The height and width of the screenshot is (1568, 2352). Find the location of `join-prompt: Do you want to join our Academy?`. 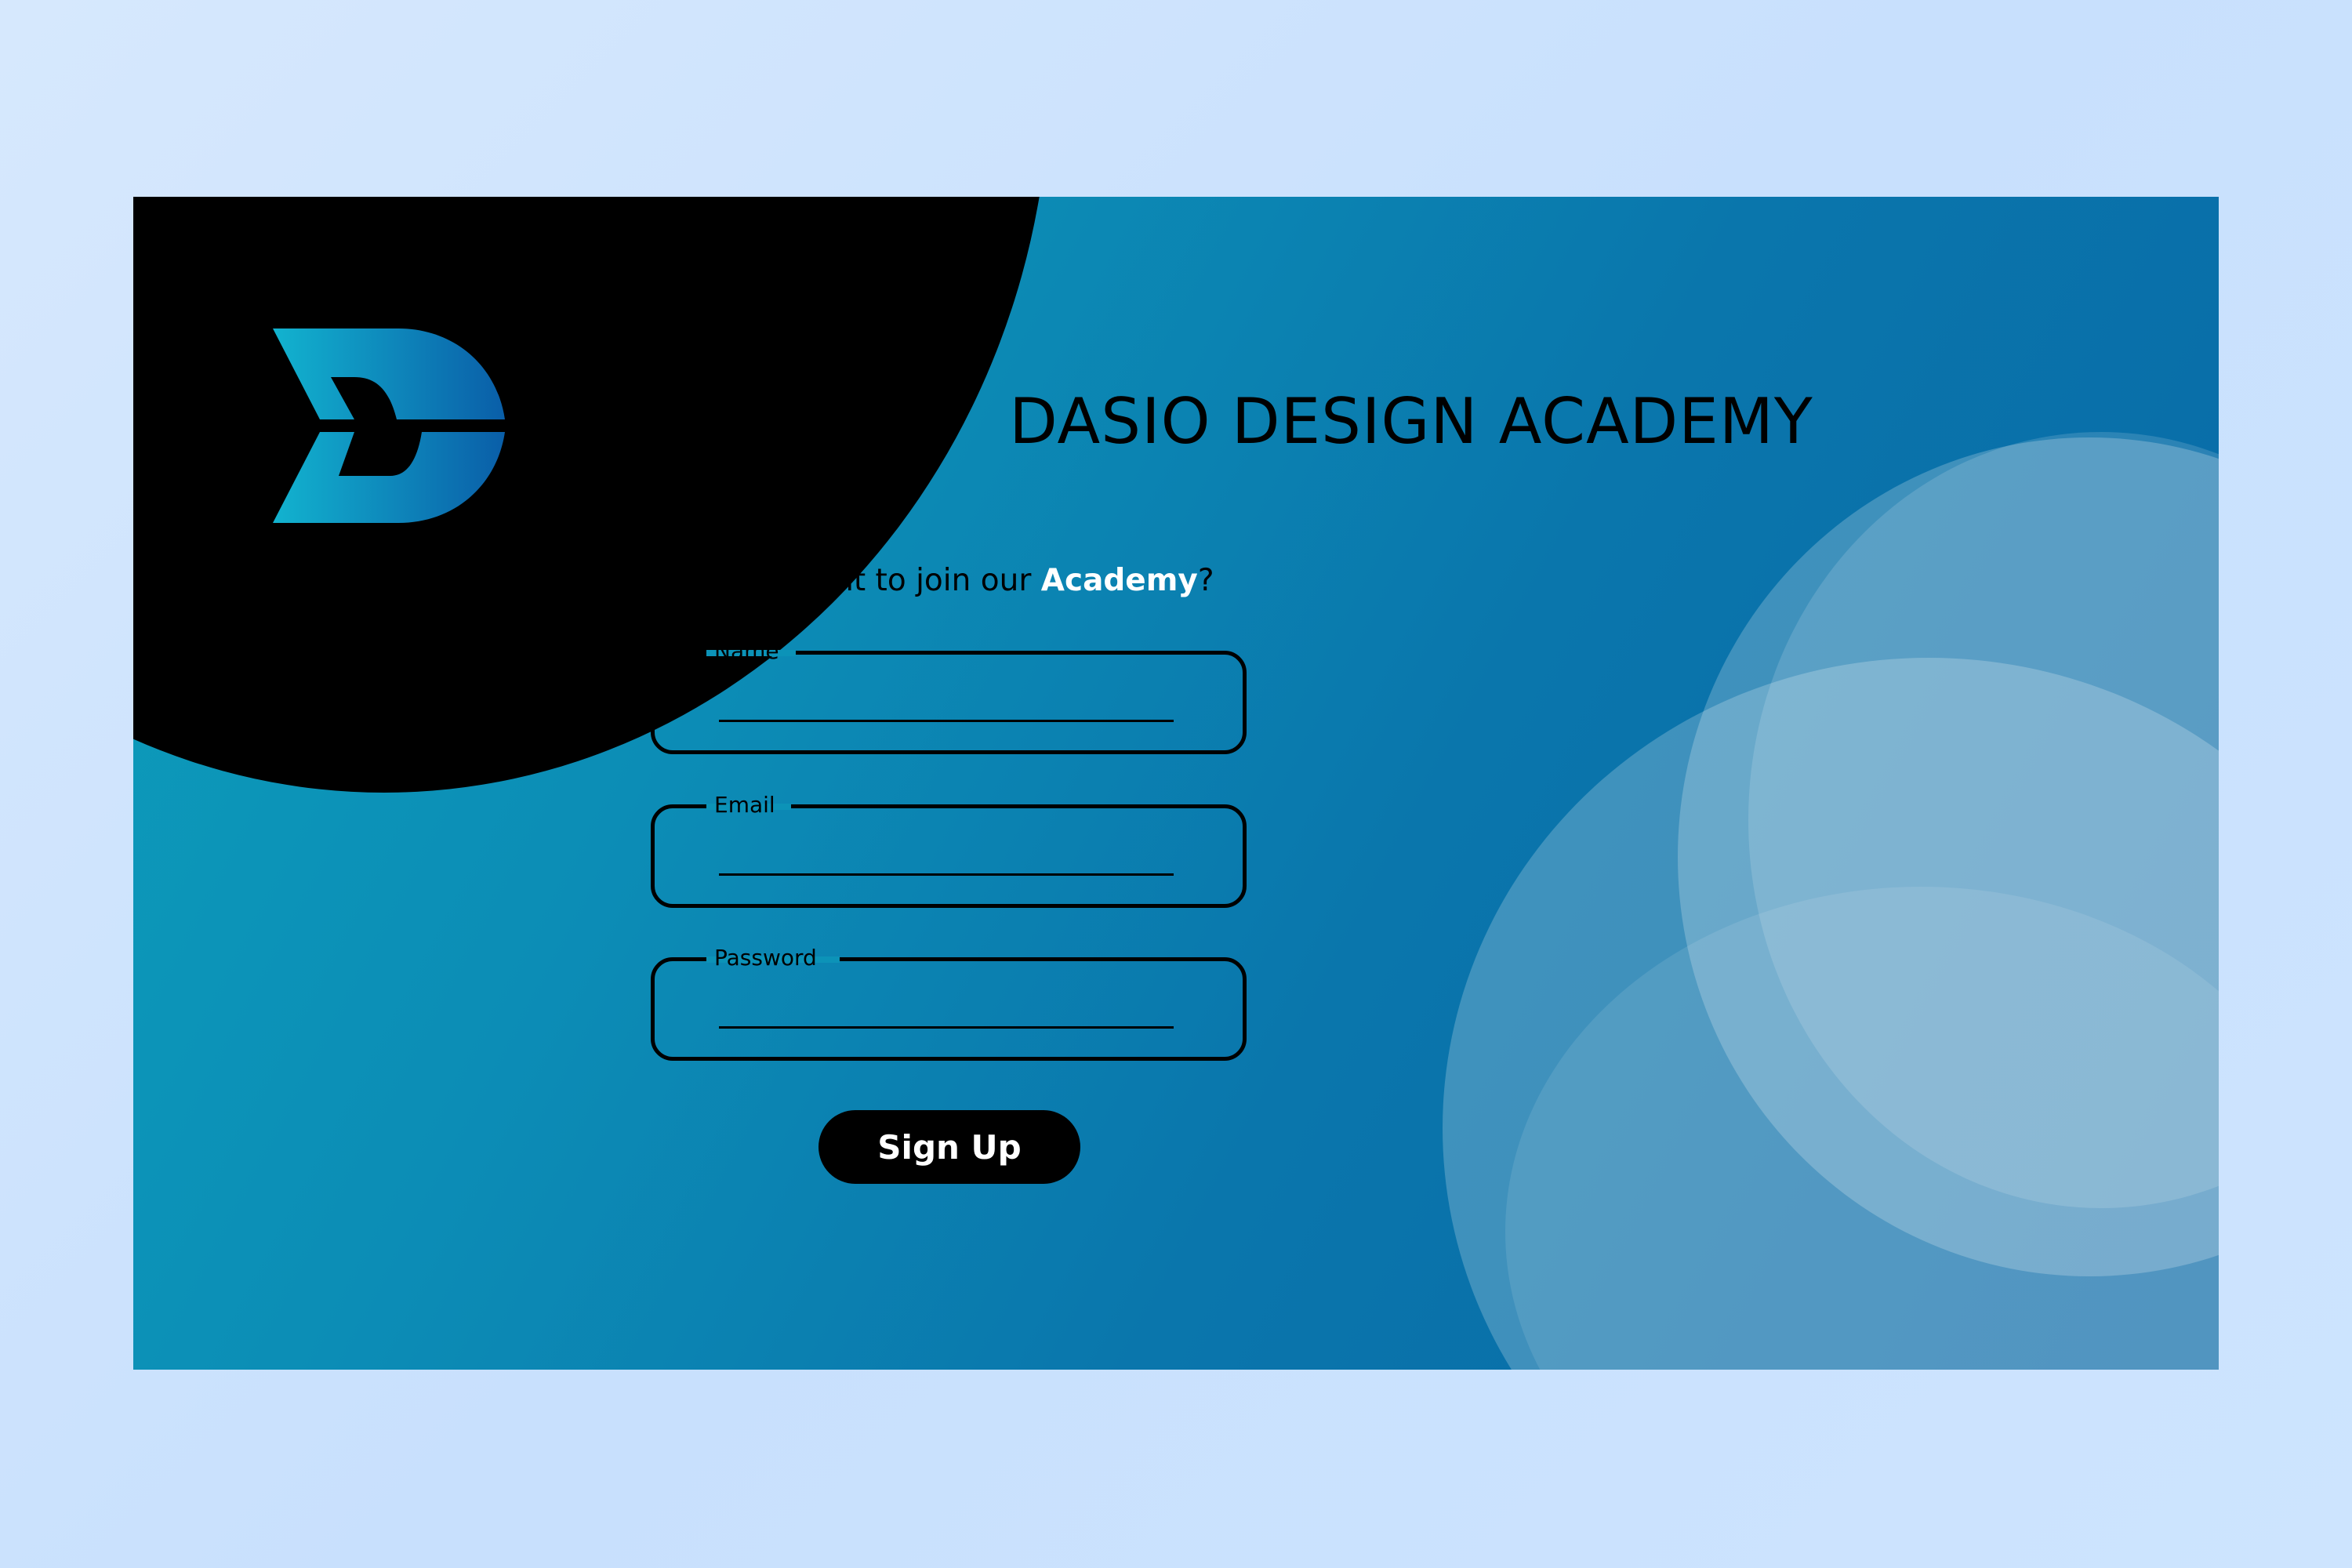

join-prompt: Do you want to join our Academy? is located at coordinates (944, 580).